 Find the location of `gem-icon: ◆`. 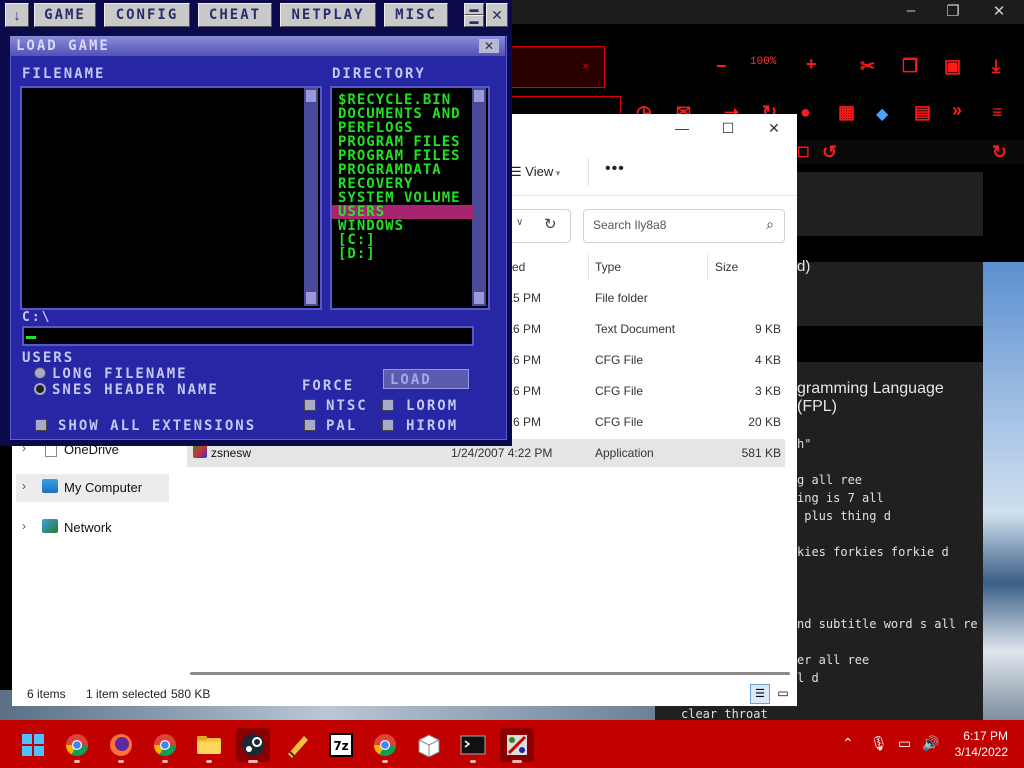

gem-icon: ◆ is located at coordinates (882, 114).